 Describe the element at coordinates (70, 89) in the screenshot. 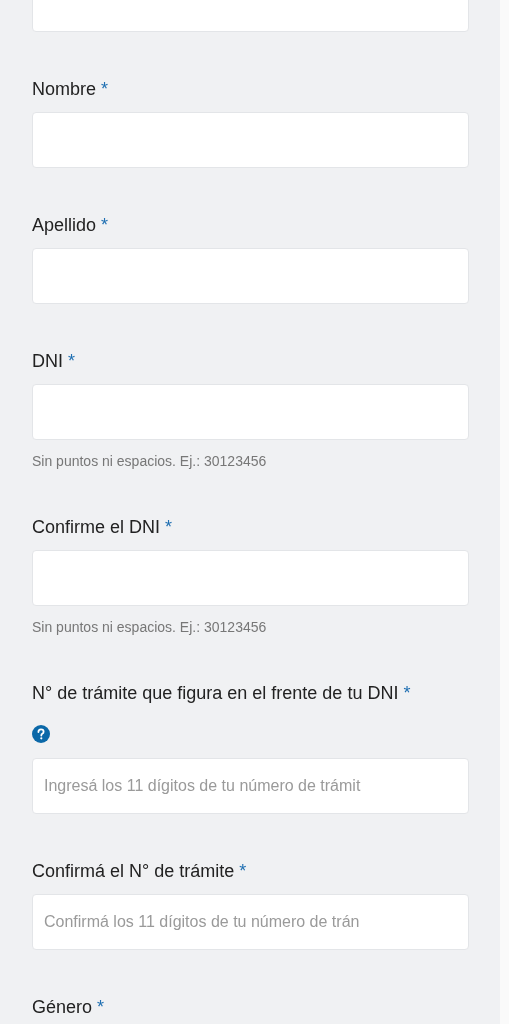

I see `field-label: Nombre *` at that location.